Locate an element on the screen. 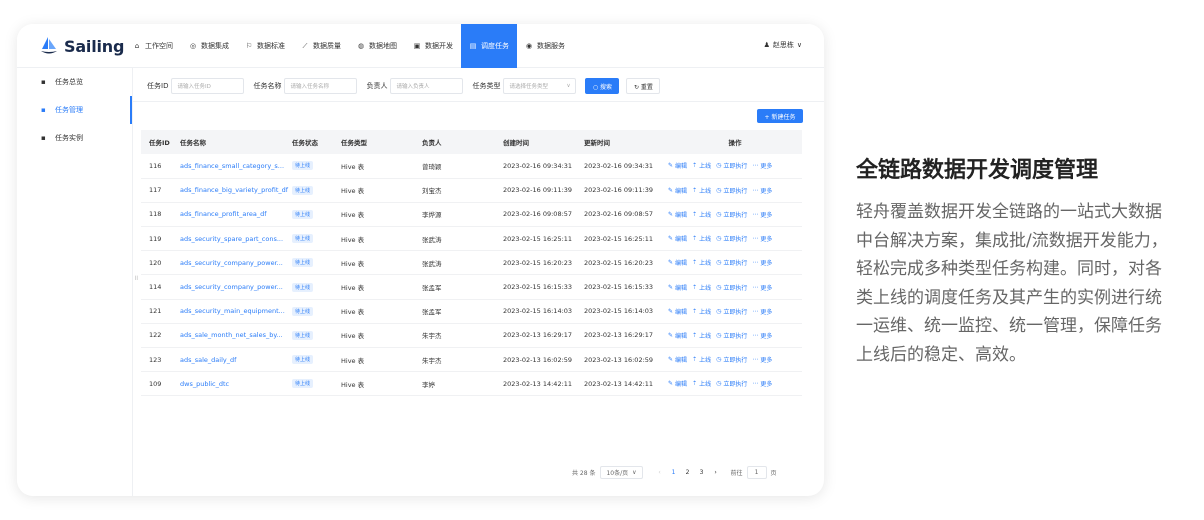 Image resolution: width=1204 pixels, height=520 pixels. op-label: 更多 is located at coordinates (766, 336).